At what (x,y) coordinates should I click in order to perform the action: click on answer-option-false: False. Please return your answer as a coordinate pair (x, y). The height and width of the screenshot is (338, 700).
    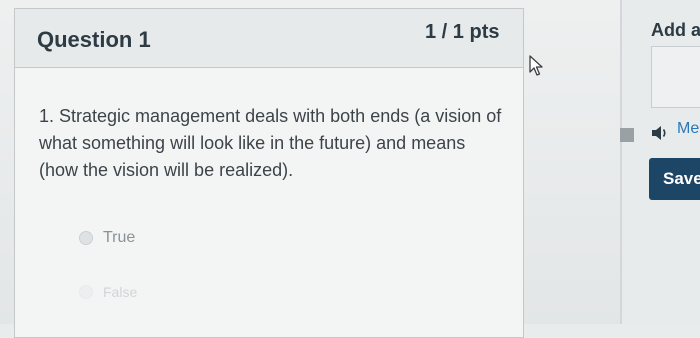
    Looking at the image, I should click on (108, 292).